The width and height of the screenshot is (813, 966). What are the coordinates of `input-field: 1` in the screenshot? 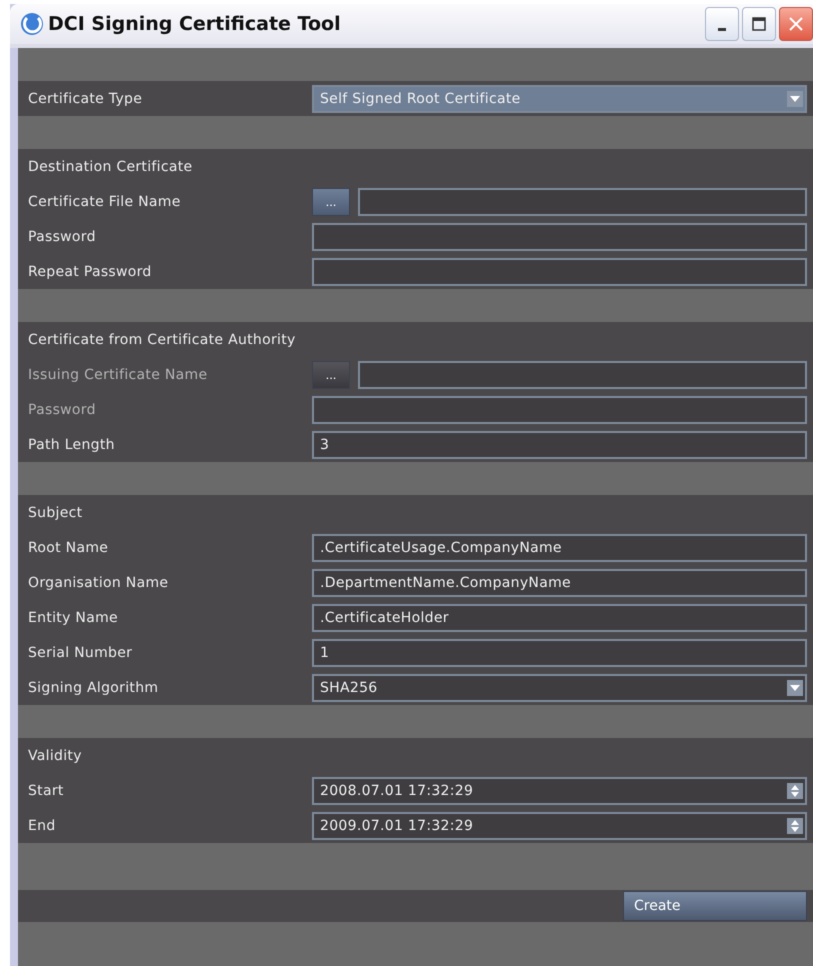 It's located at (559, 652).